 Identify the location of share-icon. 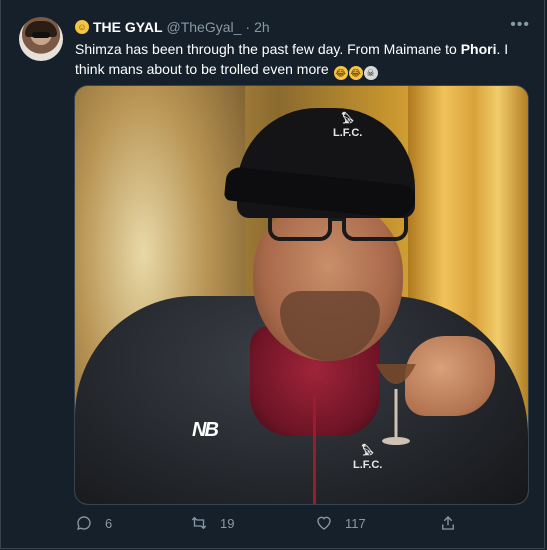
(448, 523).